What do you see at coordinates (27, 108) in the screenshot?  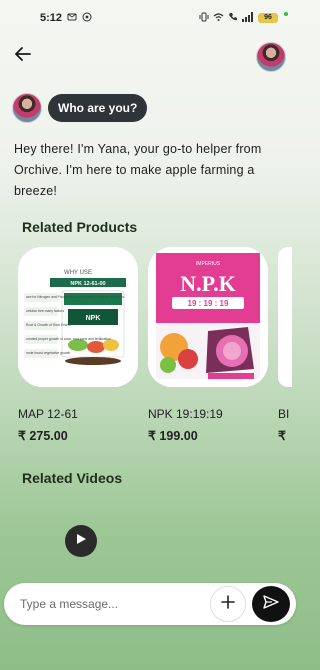 I see `bot-avatar` at bounding box center [27, 108].